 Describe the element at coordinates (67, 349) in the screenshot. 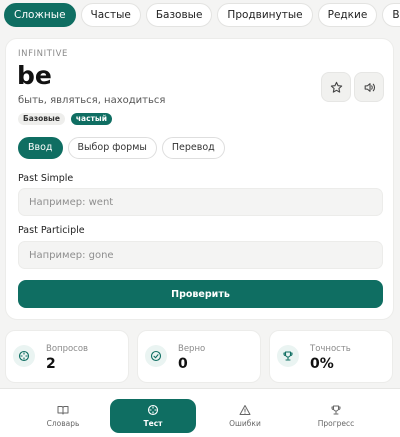

I see `stat-label: Вопросов` at that location.